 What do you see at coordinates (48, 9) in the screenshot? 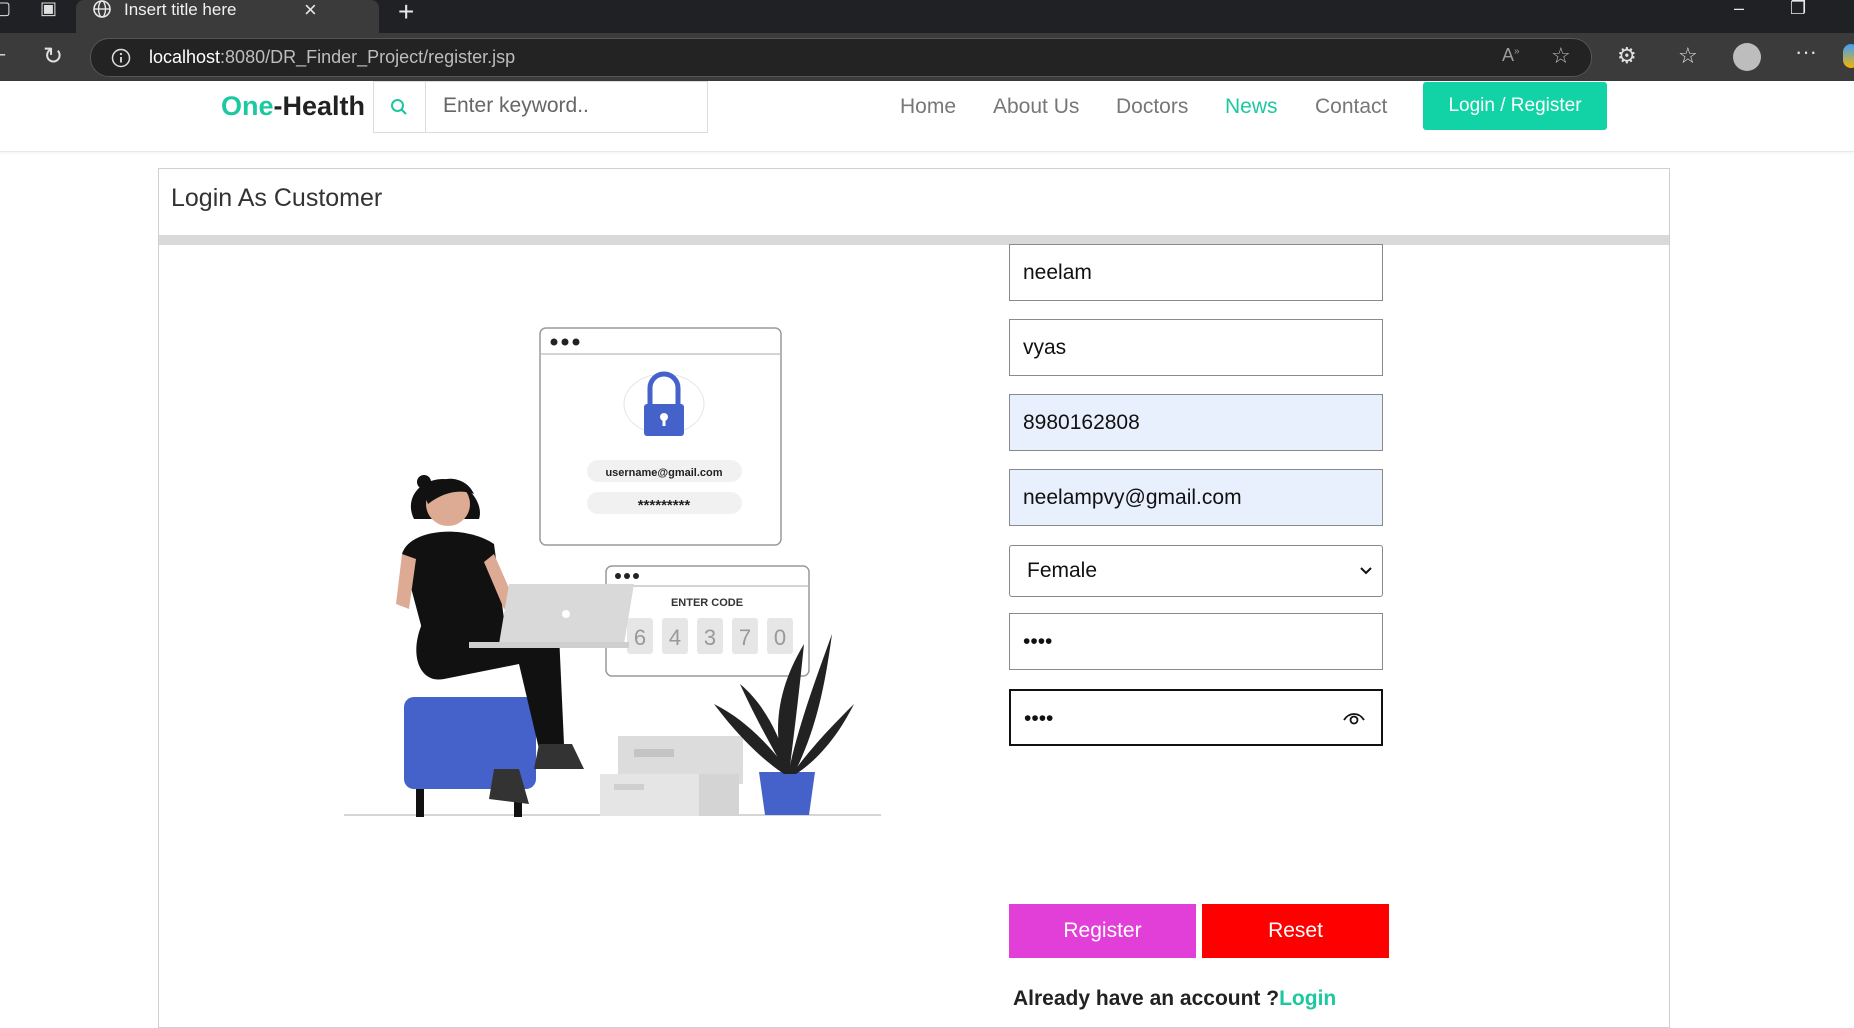
I see `tab-actions-icon: ▣` at bounding box center [48, 9].